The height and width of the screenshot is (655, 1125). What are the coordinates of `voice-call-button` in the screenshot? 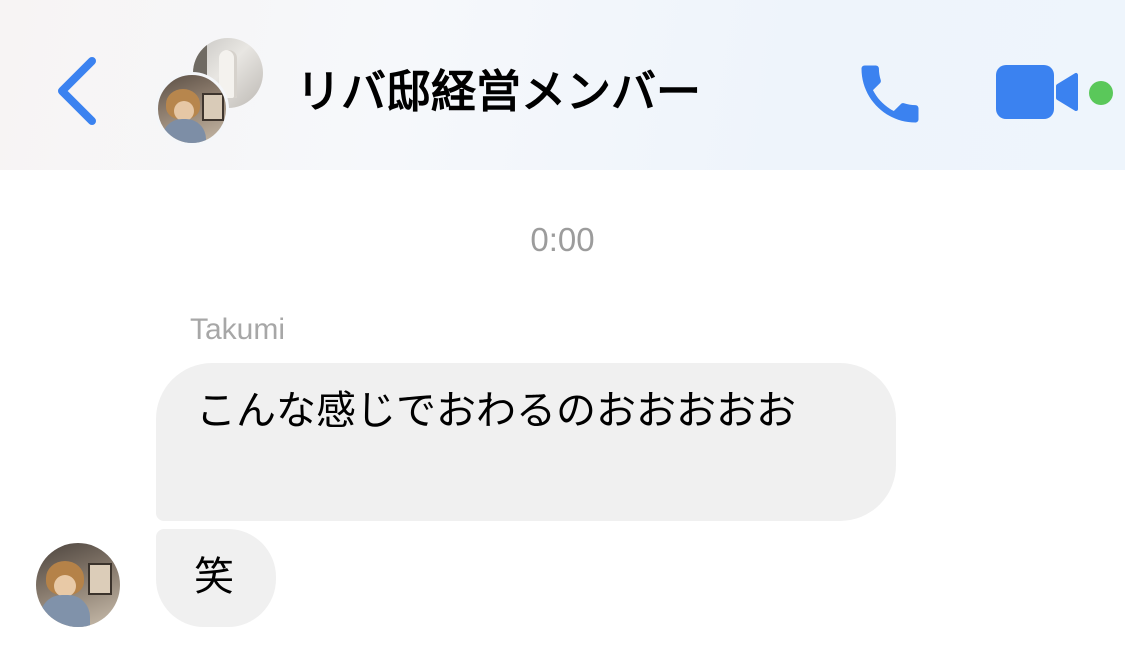 It's located at (890, 94).